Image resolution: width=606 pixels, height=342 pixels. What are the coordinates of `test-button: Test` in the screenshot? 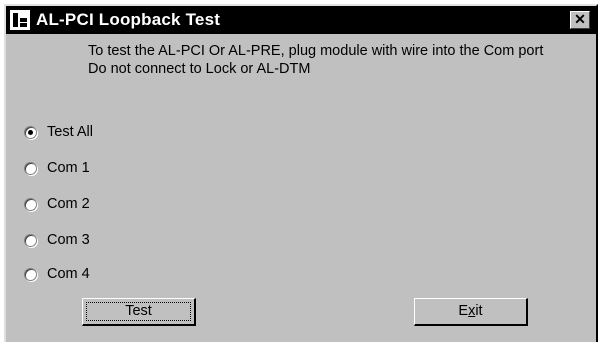 It's located at (139, 312).